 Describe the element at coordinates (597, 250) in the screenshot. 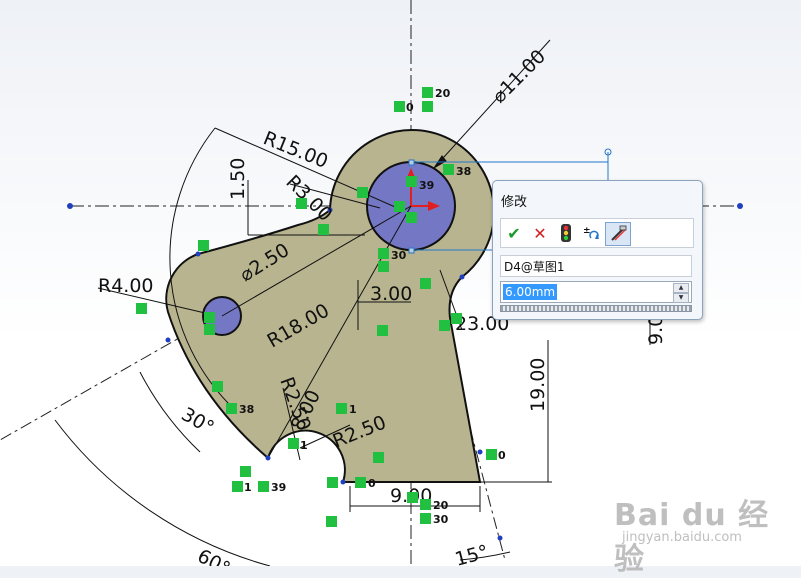

I see `modify-dialog: 修改 ✔ ✕ ± D4@草图1 6.00mm ▲ ▼` at that location.